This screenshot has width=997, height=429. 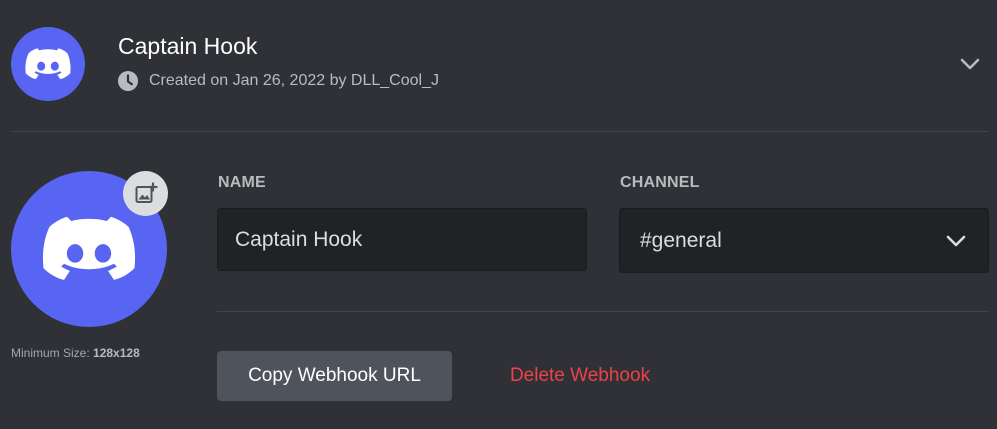 I want to click on webhook-avatar-small, so click(x=48, y=64).